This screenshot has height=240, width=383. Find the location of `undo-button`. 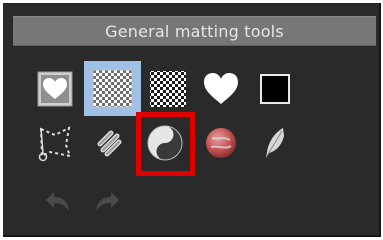

undo-button is located at coordinates (56, 200).